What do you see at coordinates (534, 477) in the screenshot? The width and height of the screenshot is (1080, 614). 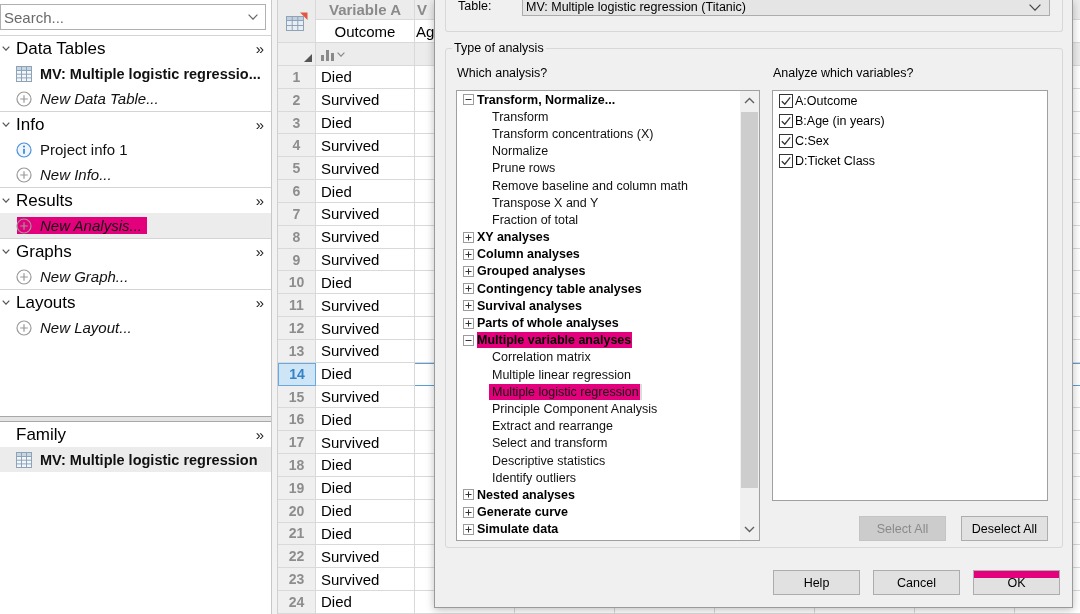 I see `tree-item: Identify outliers` at bounding box center [534, 477].